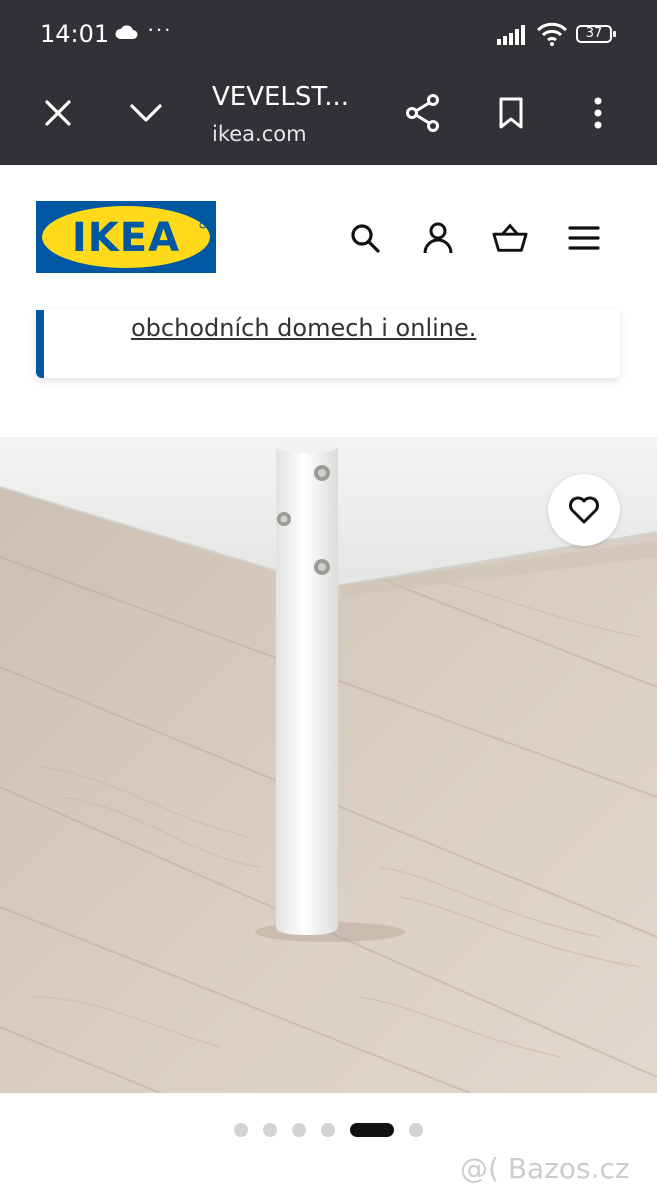 This screenshot has height=1200, width=657. I want to click on collapse-button, so click(146, 113).